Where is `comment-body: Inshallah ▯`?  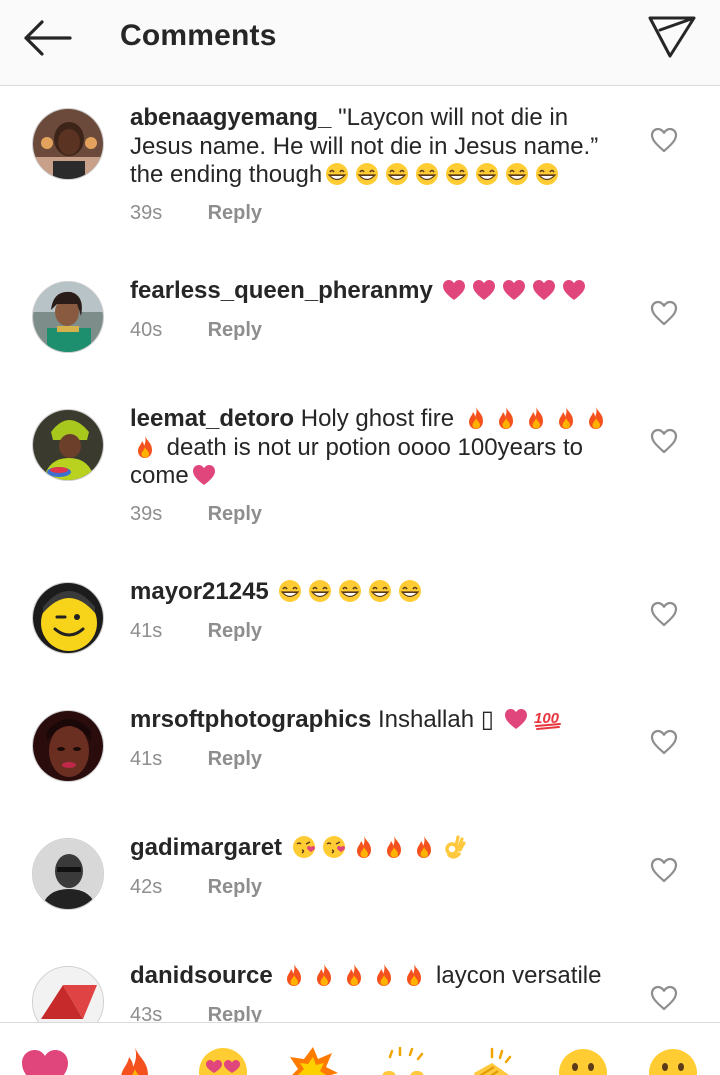
comment-body: Inshallah ▯ is located at coordinates (436, 719).